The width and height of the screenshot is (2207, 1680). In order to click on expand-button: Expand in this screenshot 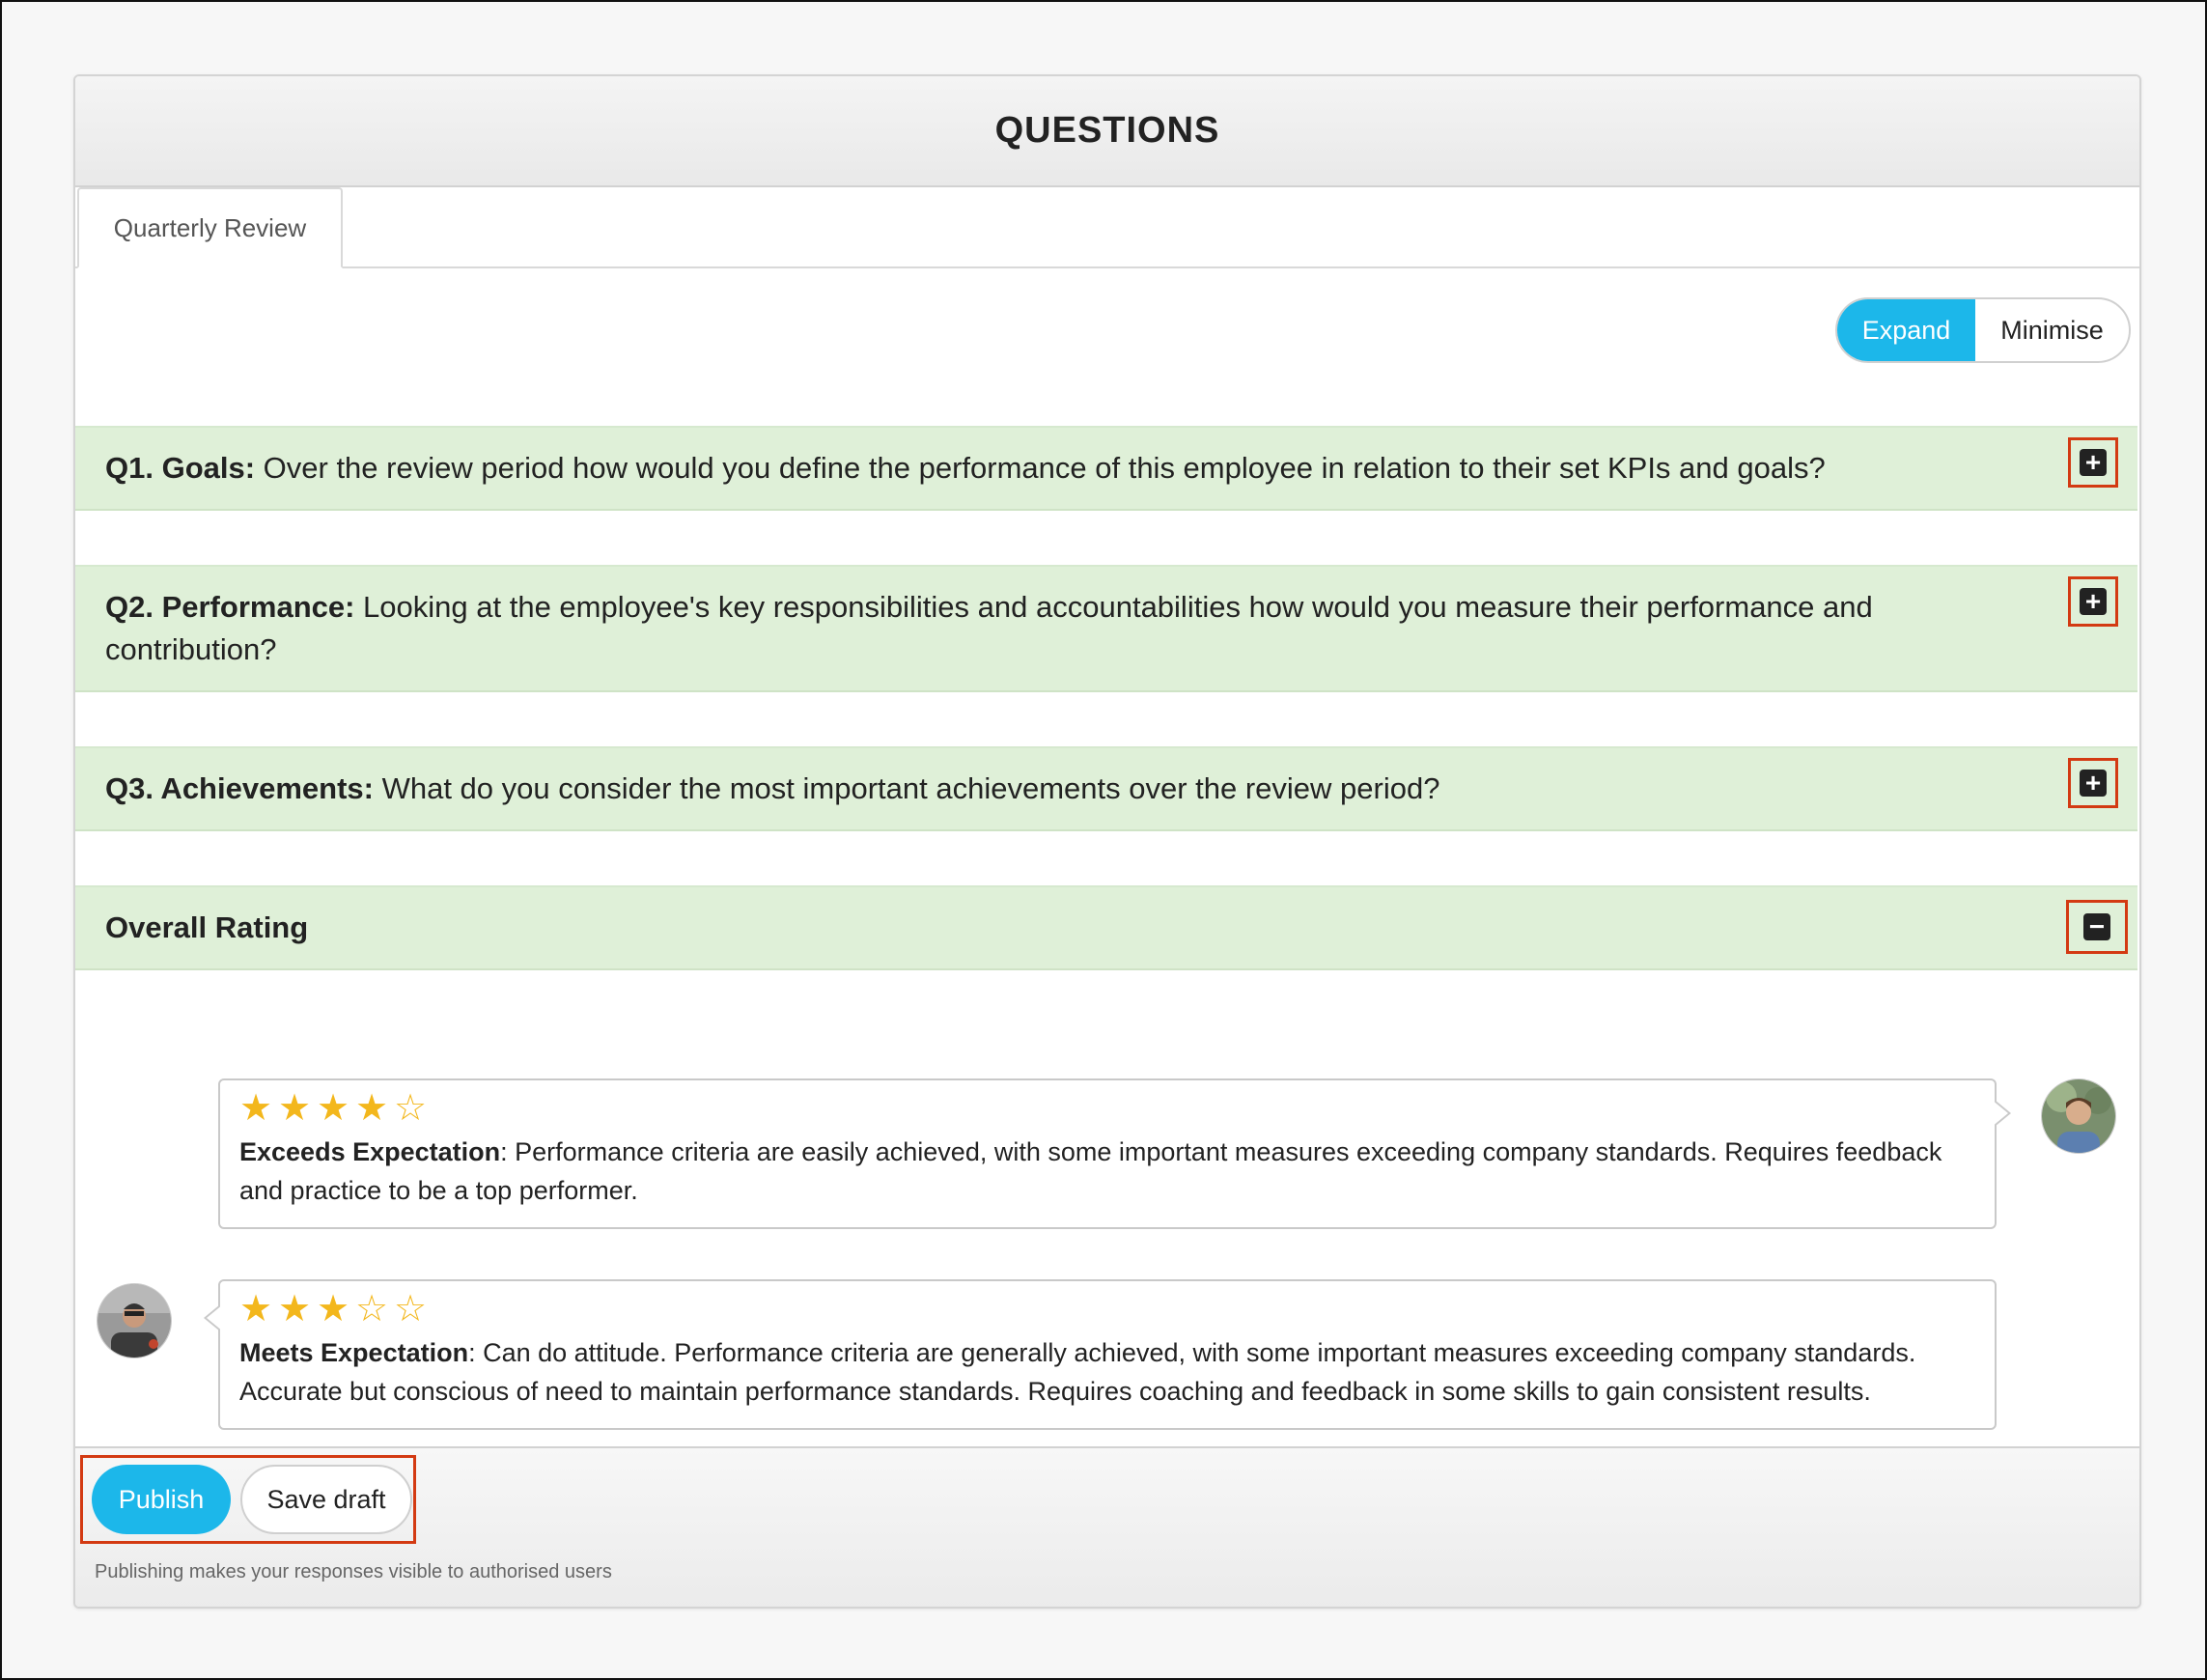, I will do `click(1906, 330)`.